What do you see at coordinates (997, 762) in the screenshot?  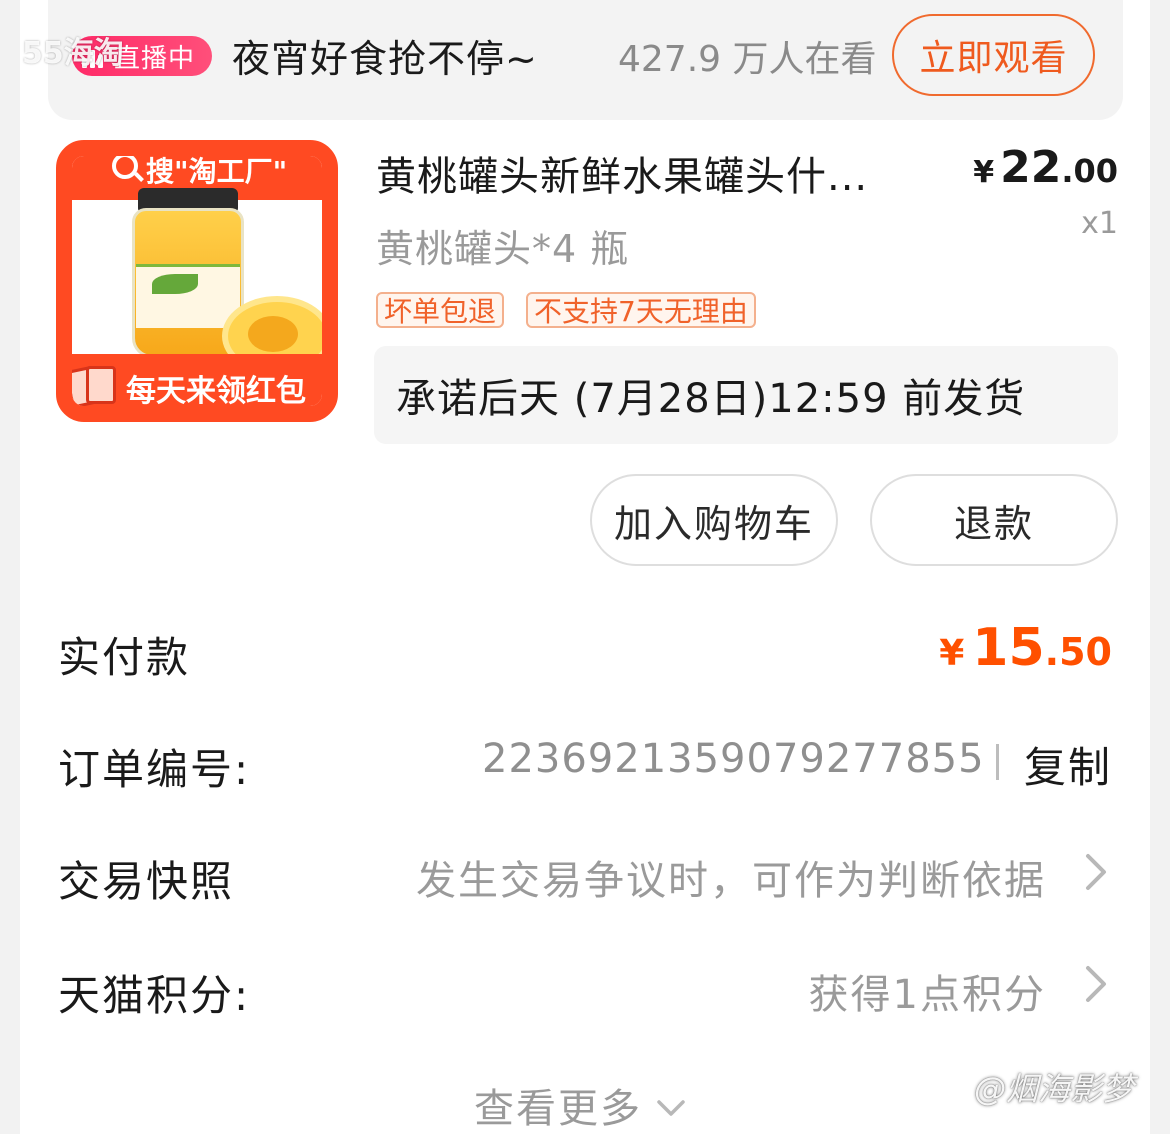 I see `separator` at bounding box center [997, 762].